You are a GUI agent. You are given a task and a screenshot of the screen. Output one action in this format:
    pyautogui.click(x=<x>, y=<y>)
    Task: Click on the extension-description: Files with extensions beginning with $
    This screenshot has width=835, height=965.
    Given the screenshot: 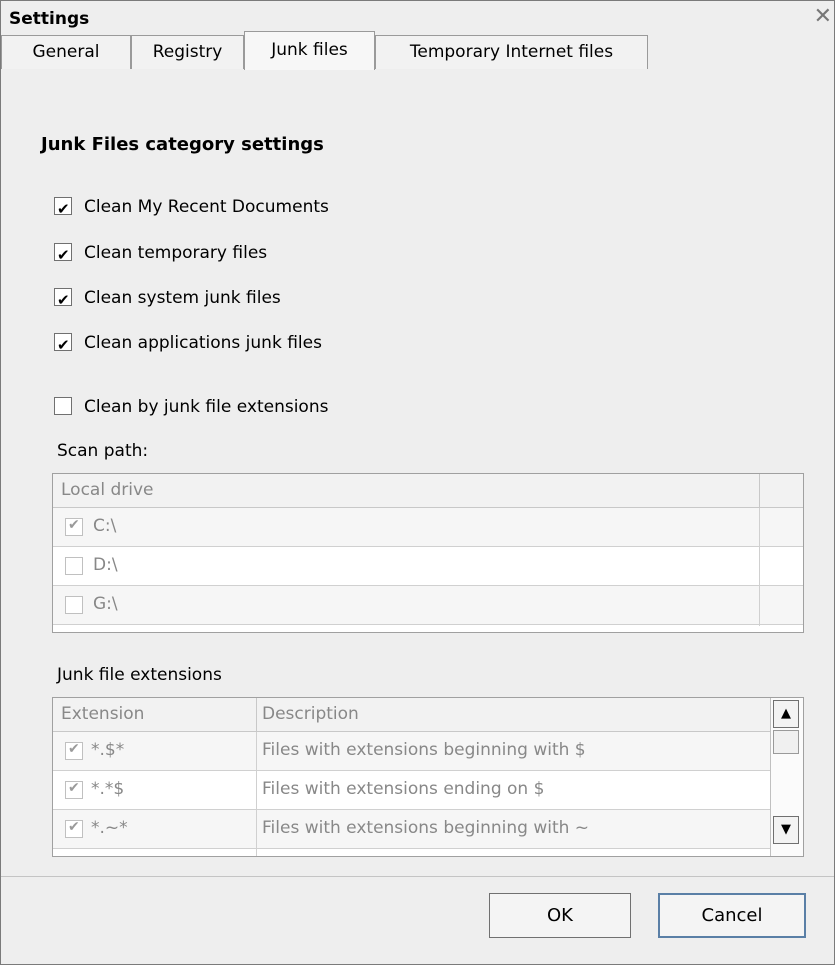 What is the action you would take?
    pyautogui.click(x=424, y=750)
    